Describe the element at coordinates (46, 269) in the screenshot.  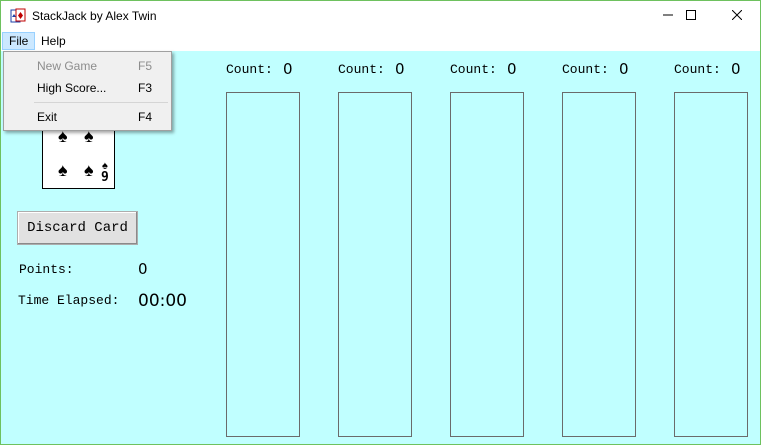
I see `points-label: Points:` at that location.